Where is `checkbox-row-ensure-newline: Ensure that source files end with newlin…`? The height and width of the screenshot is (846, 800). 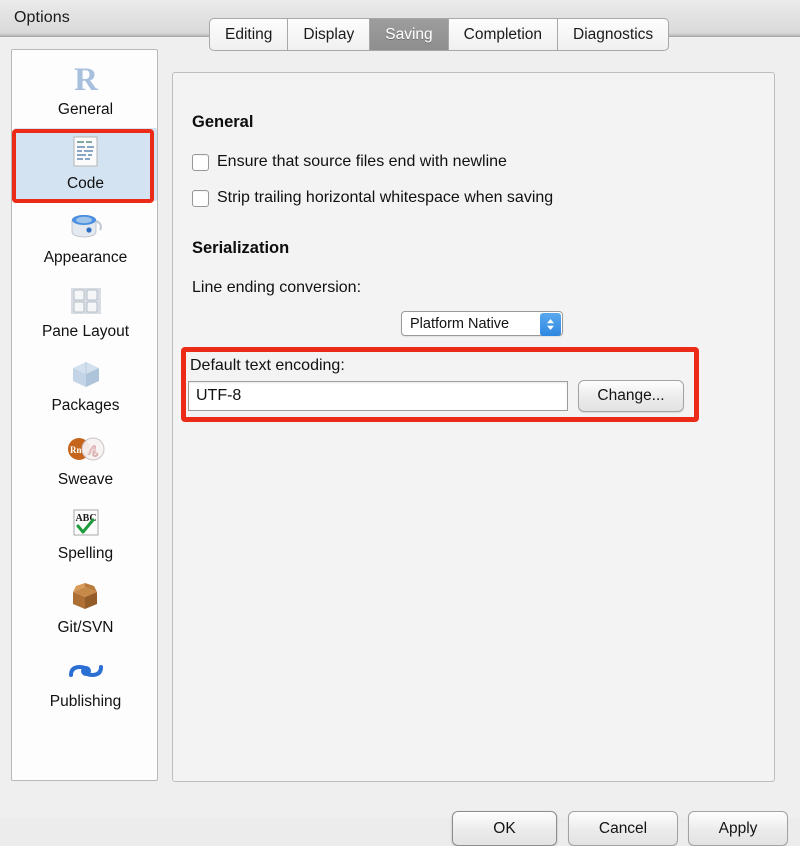
checkbox-row-ensure-newline: Ensure that source files end with newlin… is located at coordinates (349, 162).